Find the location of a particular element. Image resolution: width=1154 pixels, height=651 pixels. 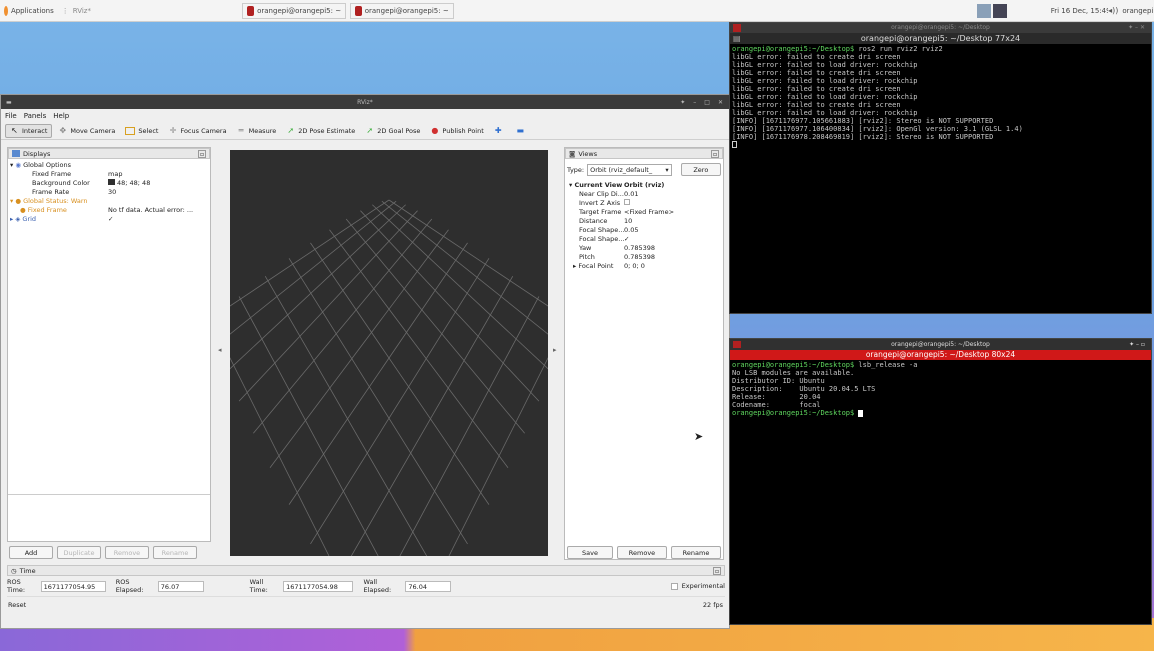

tool-focus-camera: ✛ Focus Camera is located at coordinates (197, 131).